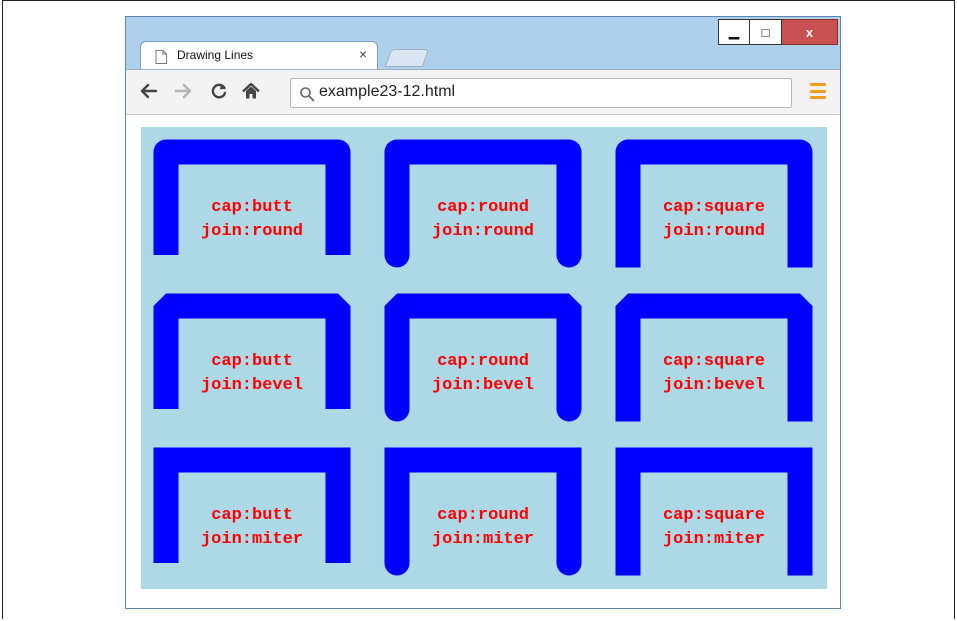  Describe the element at coordinates (161, 57) in the screenshot. I see `page-icon` at that location.